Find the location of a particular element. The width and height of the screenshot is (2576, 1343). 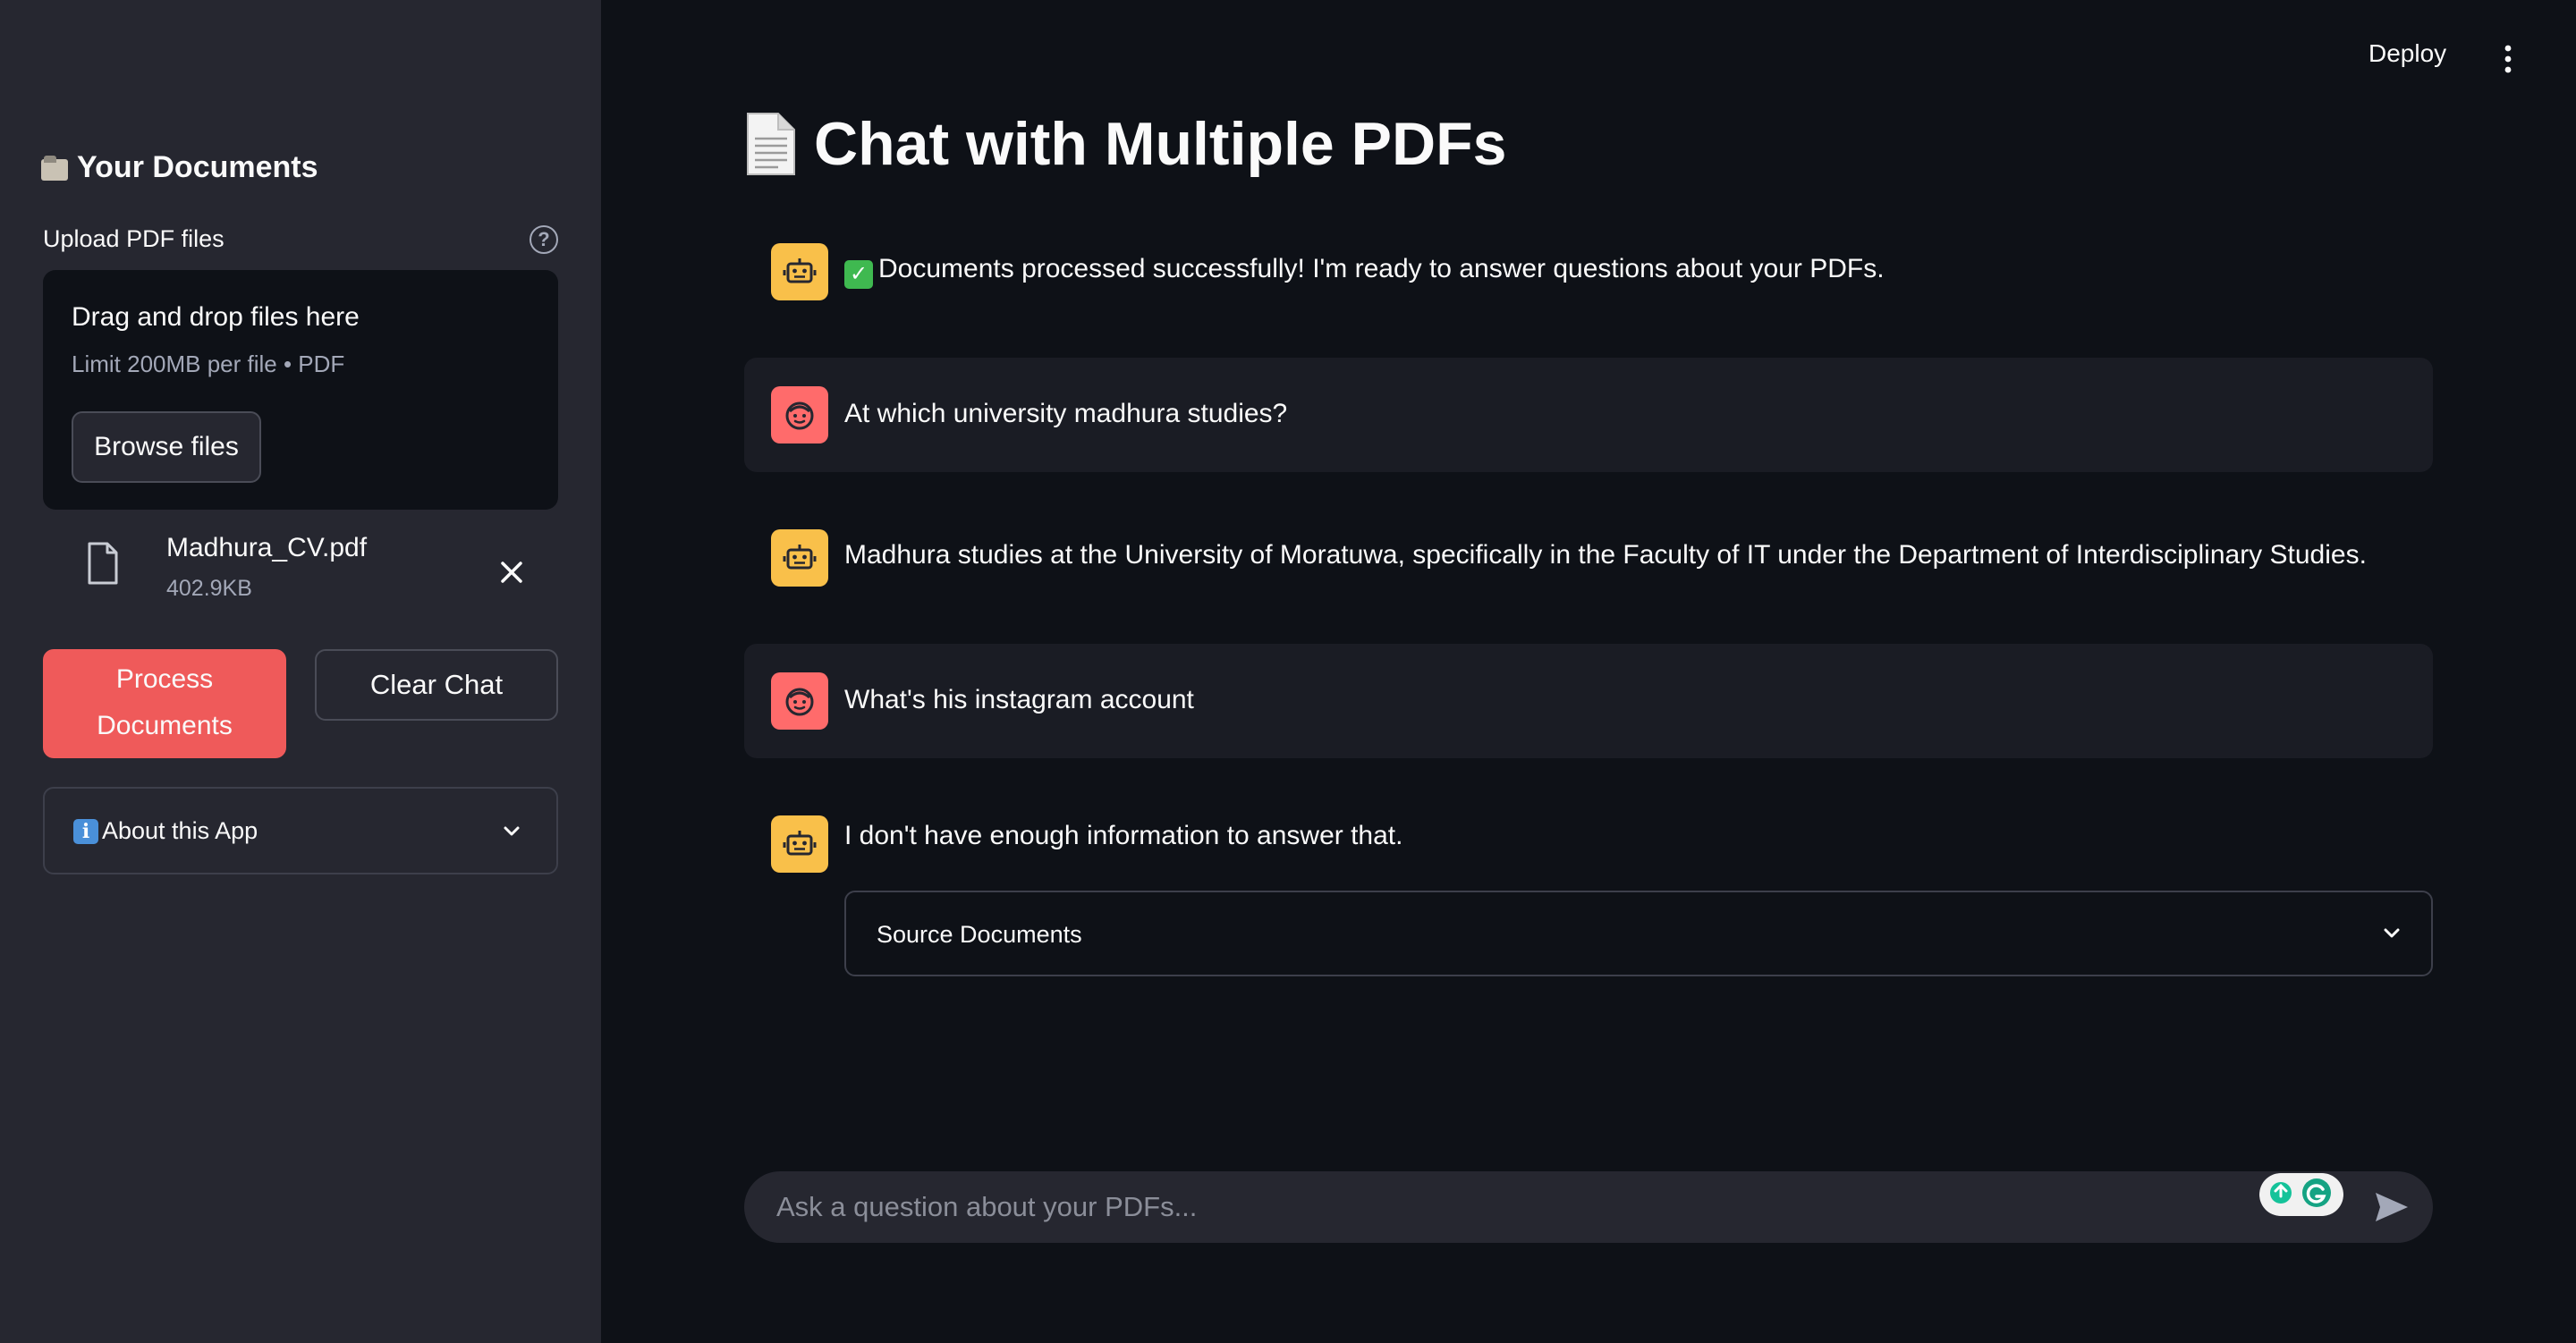

file-name: Madhura_CV.pdf is located at coordinates (267, 547).